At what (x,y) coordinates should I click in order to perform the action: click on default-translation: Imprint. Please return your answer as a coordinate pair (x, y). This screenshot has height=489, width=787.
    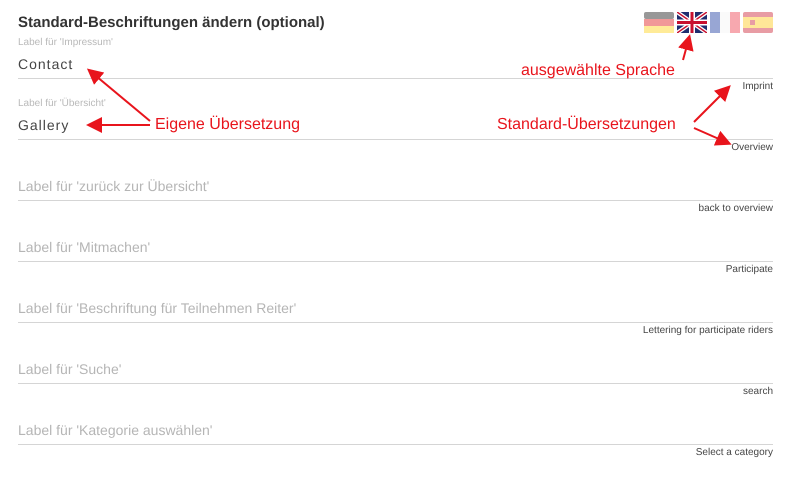
    Looking at the image, I should click on (757, 87).